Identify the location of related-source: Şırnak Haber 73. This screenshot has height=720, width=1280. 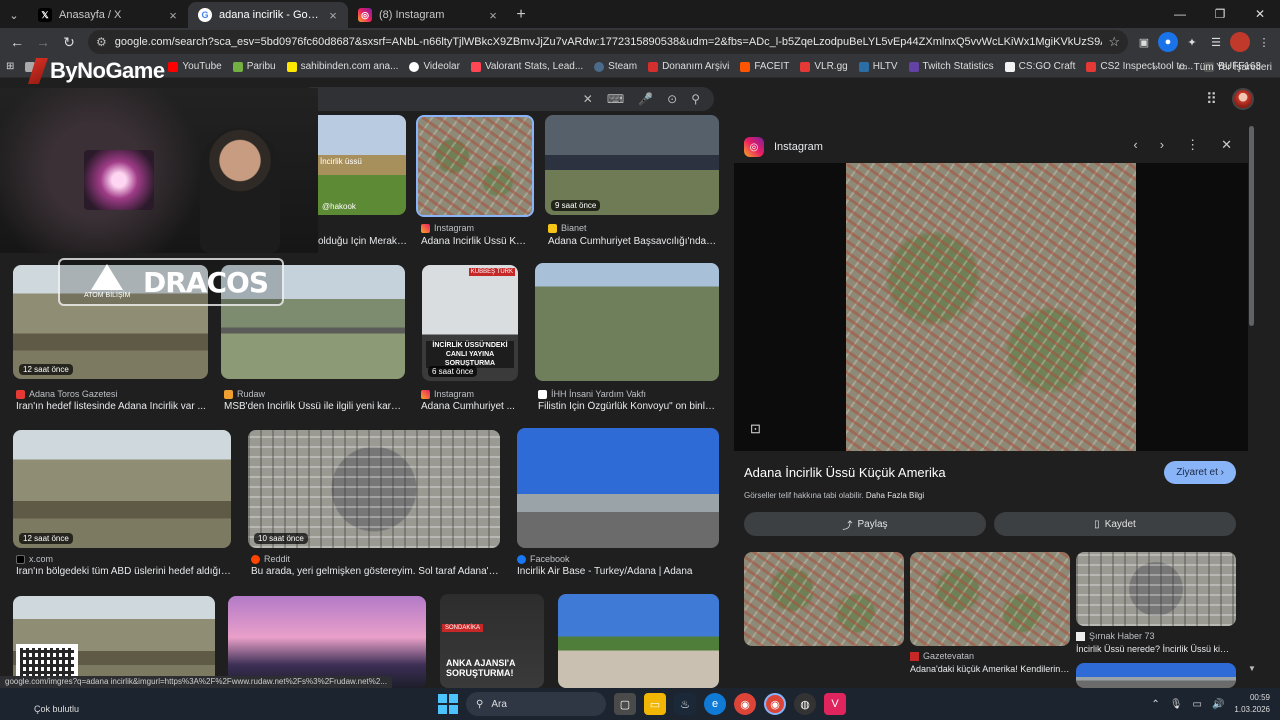
(1115, 636).